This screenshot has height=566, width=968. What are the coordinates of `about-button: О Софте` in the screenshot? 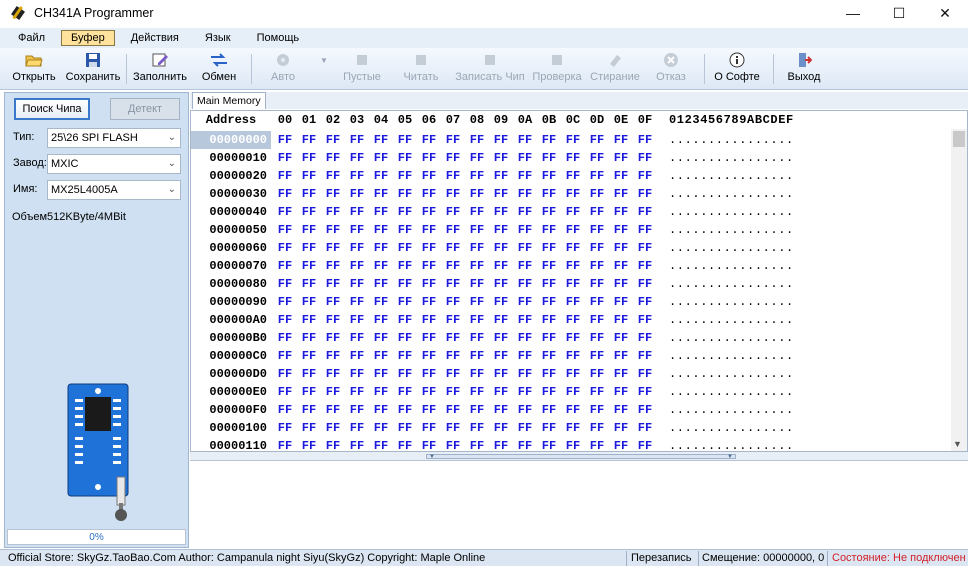 It's located at (737, 68).